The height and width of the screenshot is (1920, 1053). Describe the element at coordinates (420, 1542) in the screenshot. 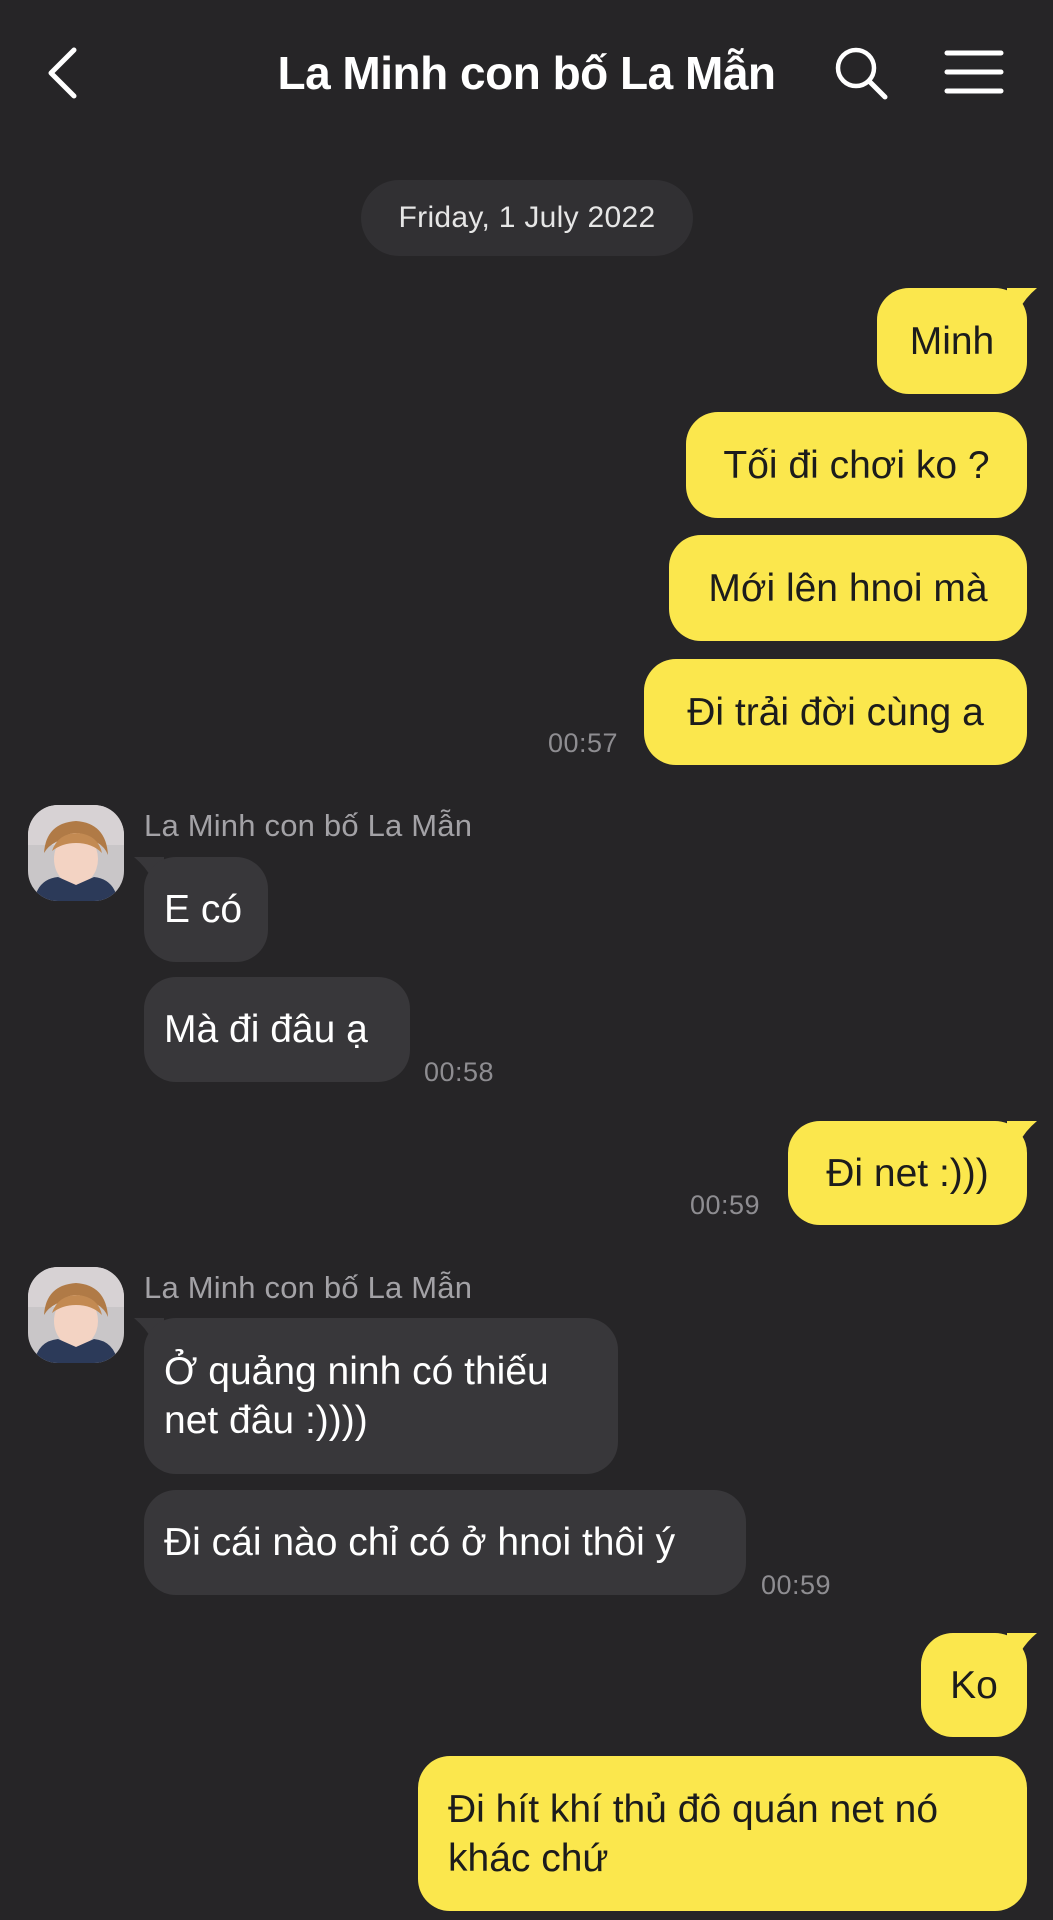

I see `message-text: Đi cái nào chỉ có ở hnoi thôi ý` at that location.